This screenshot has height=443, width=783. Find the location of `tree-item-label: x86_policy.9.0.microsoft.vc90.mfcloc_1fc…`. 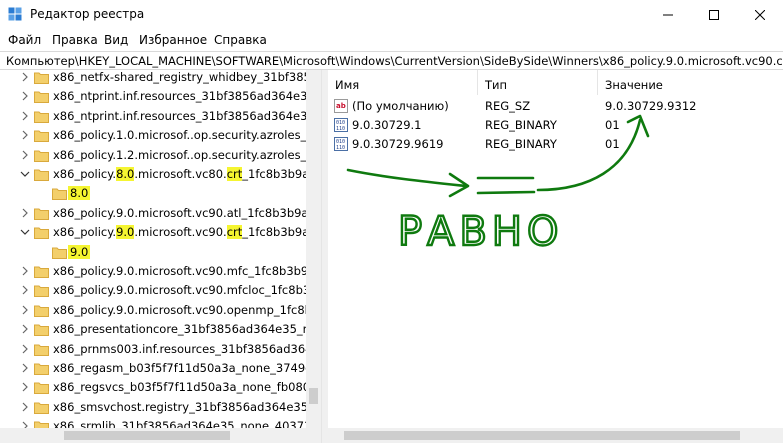

tree-item-label: x86_policy.9.0.microsoft.vc90.mfcloc_1fc… is located at coordinates (187, 290).